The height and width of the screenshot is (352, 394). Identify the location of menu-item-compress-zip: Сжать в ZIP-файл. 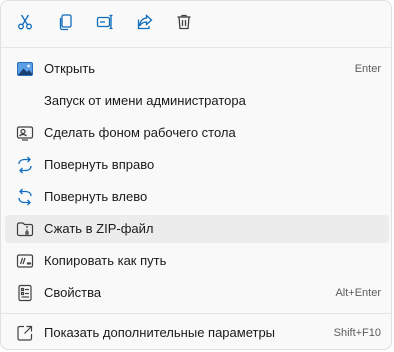
(197, 229).